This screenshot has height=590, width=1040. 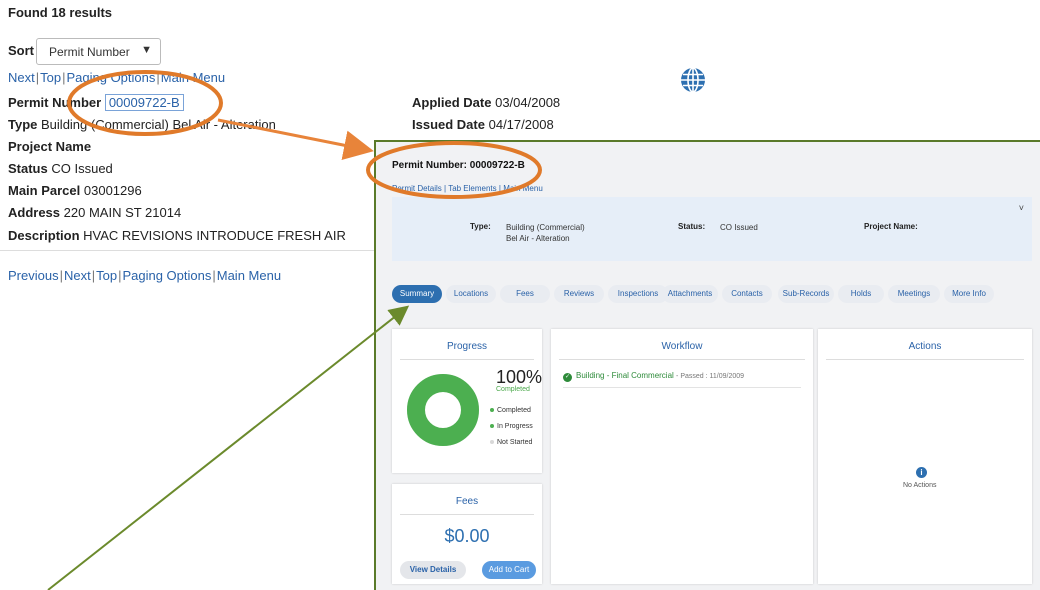 I want to click on project-name-row: Project Name, so click(x=49, y=146).